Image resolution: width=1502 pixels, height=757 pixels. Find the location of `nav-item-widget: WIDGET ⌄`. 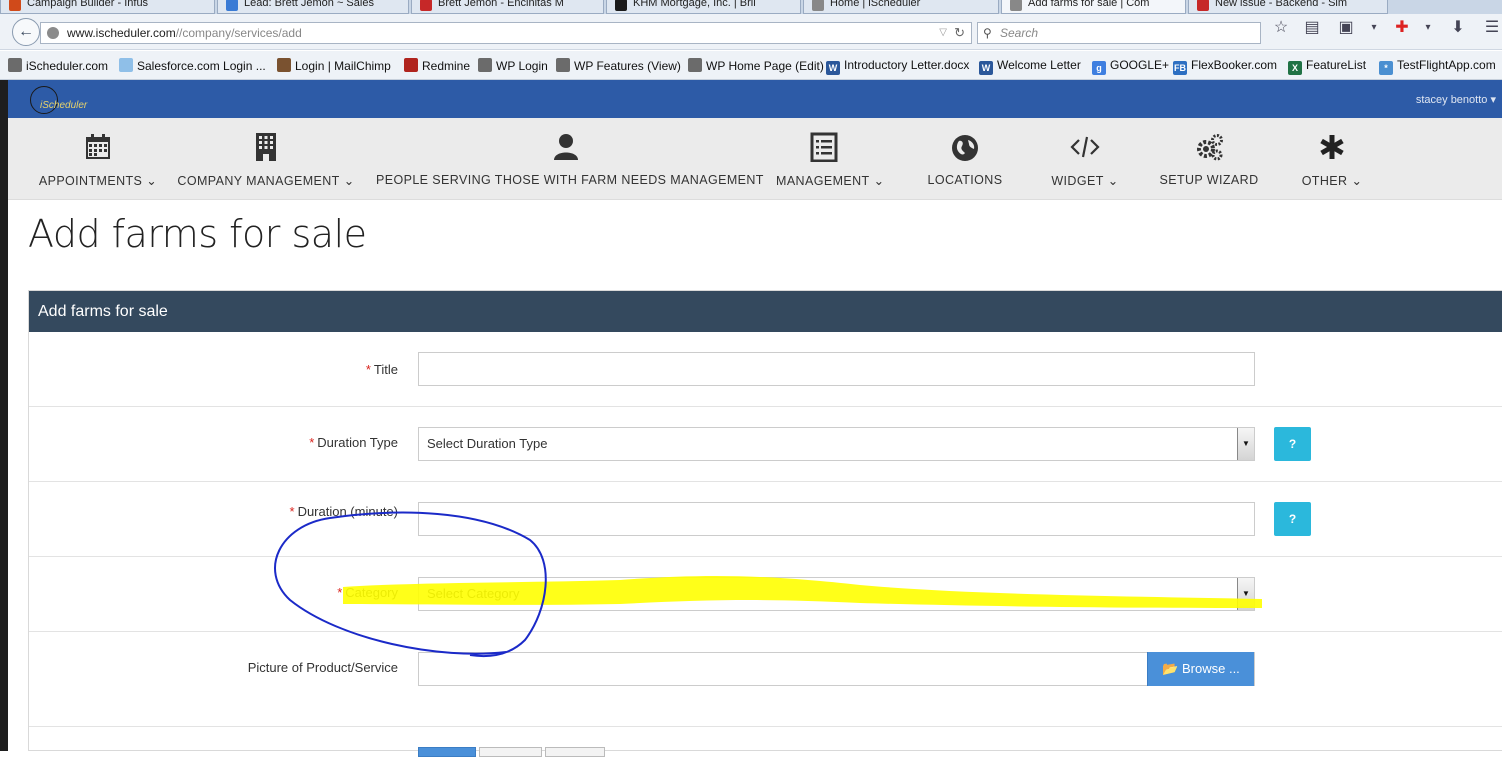

nav-item-widget: WIDGET ⌄ is located at coordinates (1085, 159).